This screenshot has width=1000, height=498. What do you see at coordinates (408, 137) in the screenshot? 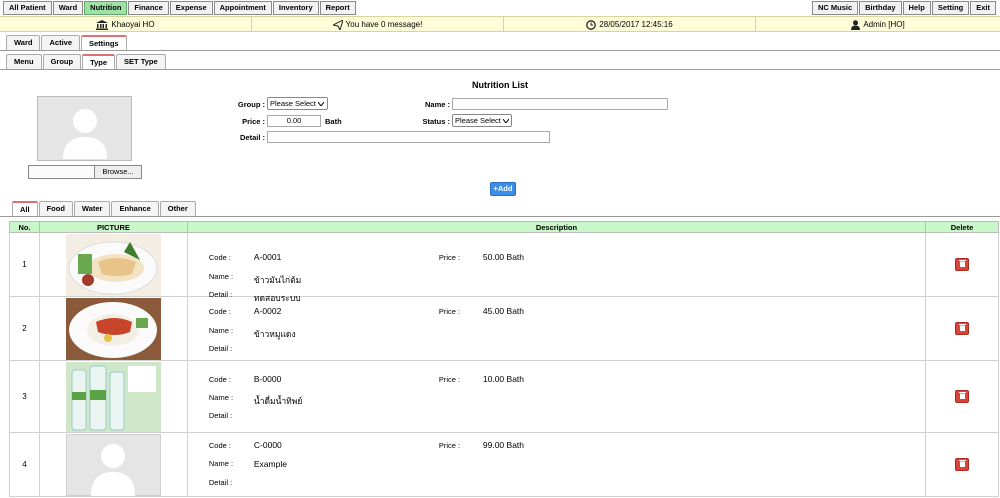
I see `detail-input` at bounding box center [408, 137].